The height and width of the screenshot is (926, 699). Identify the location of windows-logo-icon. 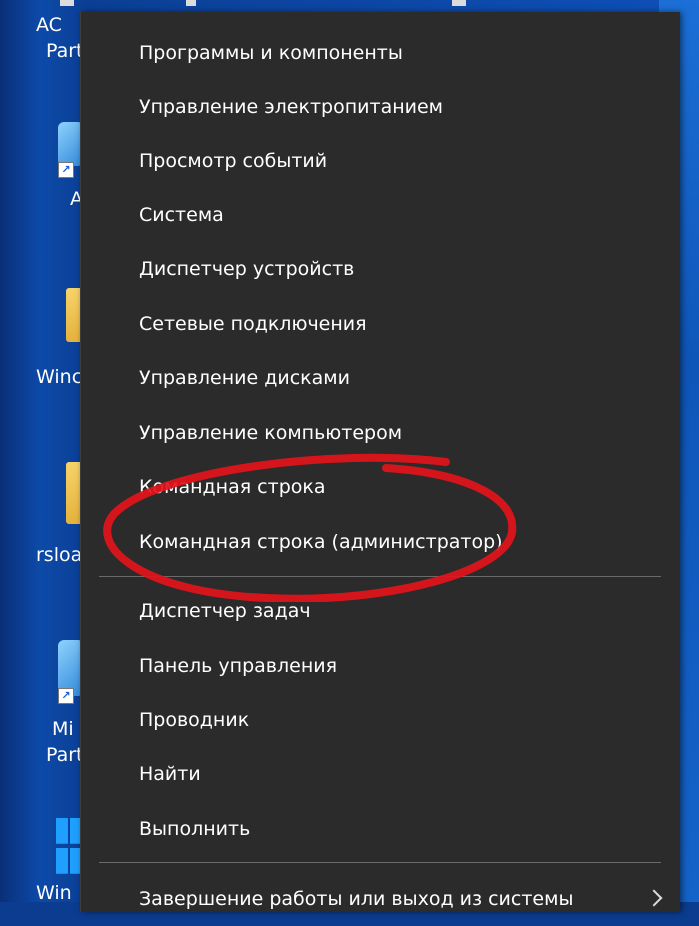
(69, 846).